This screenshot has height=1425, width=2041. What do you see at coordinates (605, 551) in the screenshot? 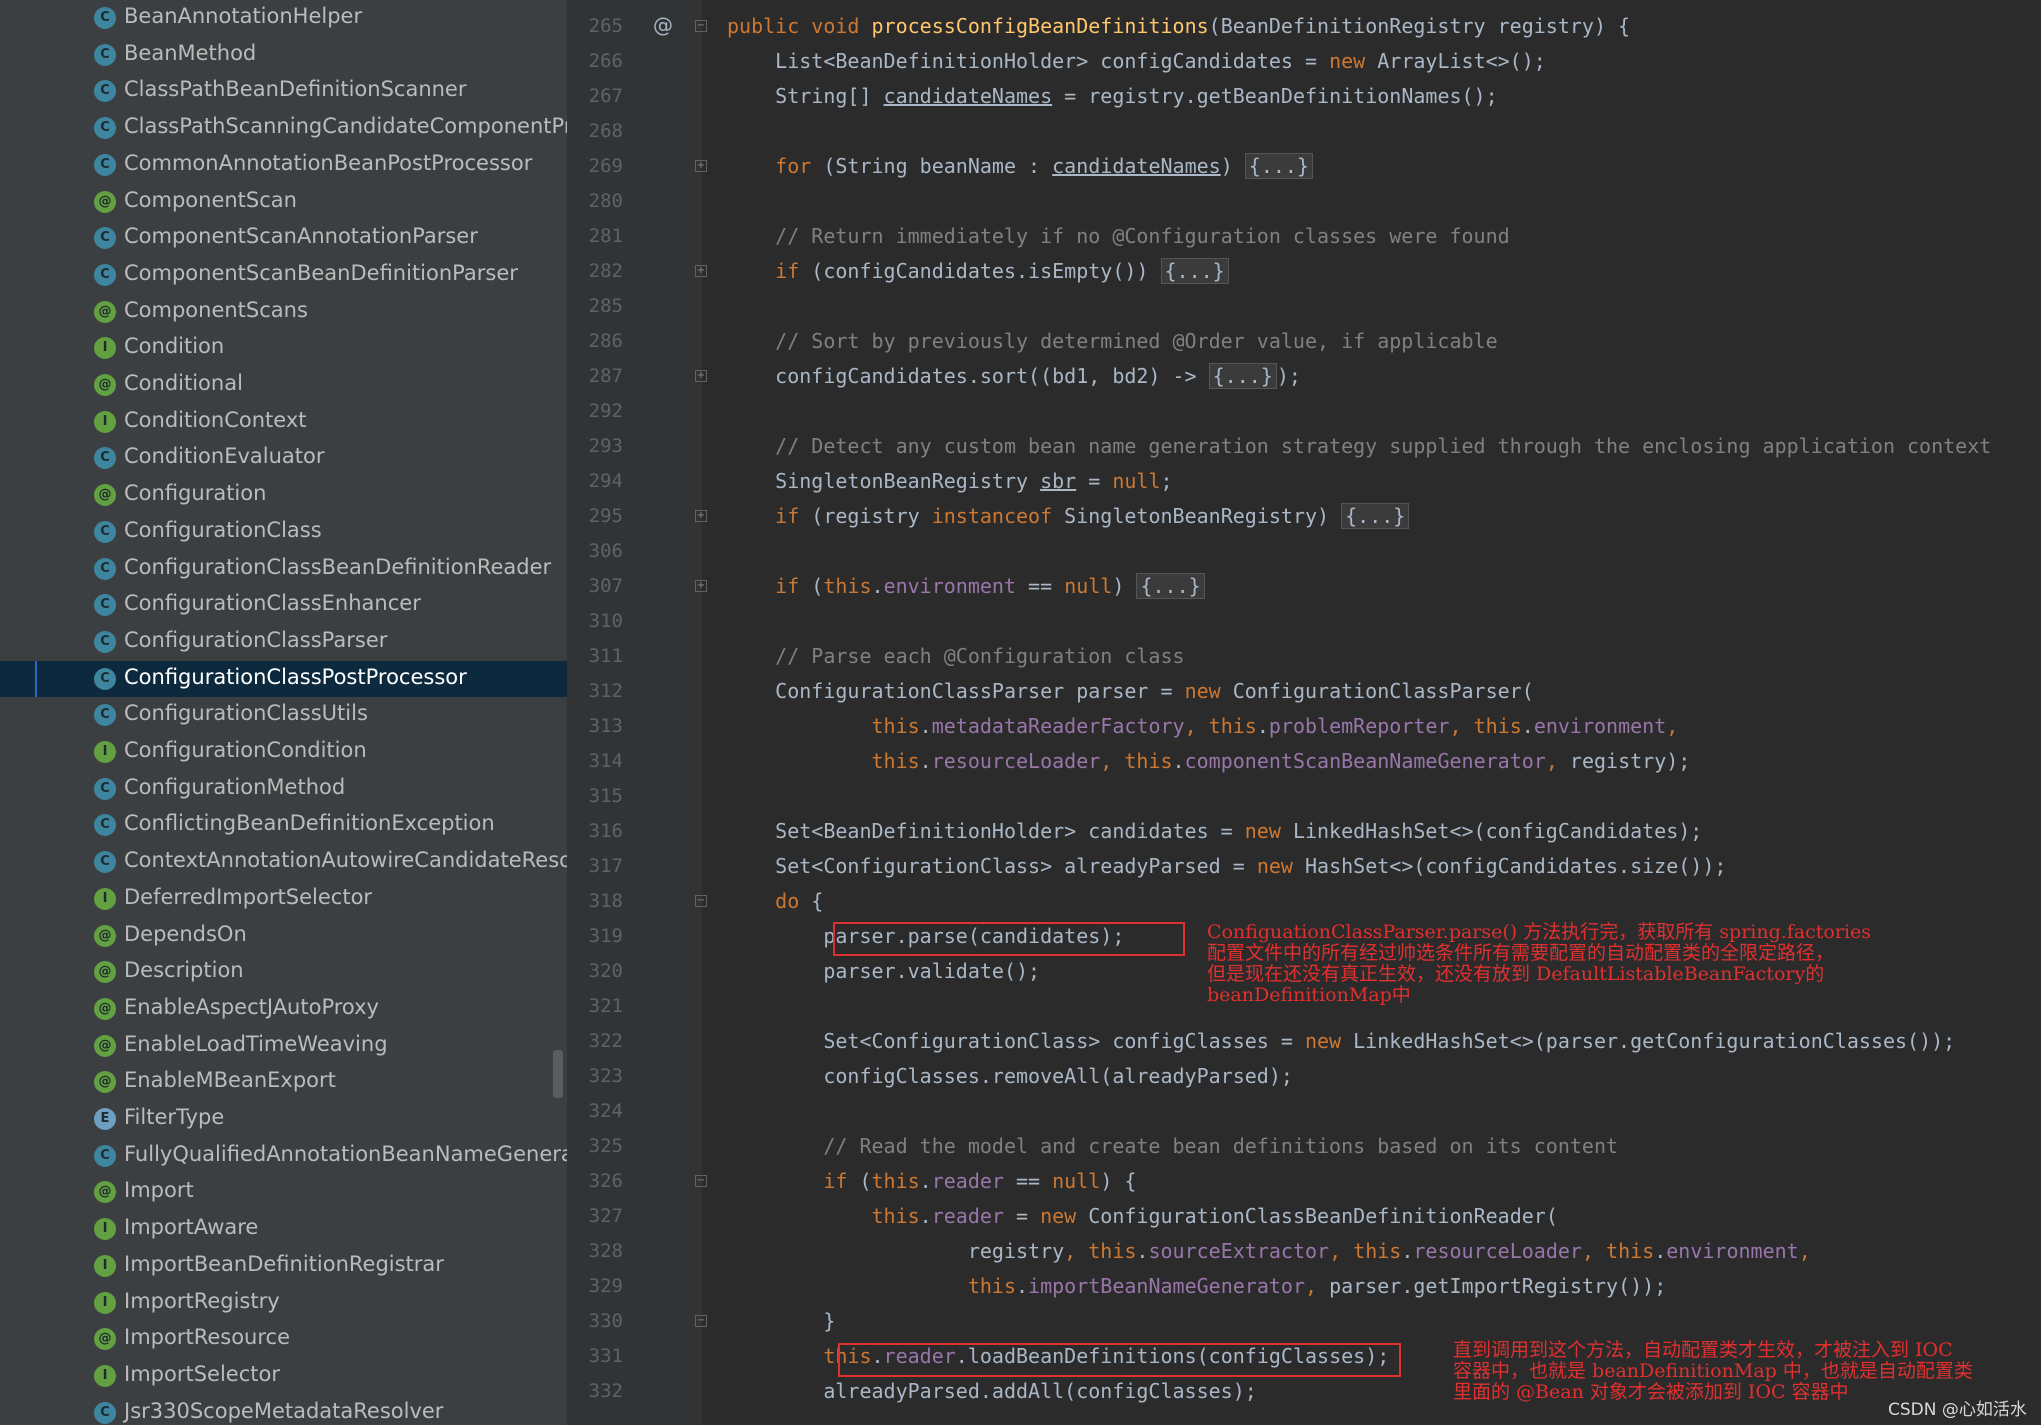
I see `line-number: 306` at bounding box center [605, 551].